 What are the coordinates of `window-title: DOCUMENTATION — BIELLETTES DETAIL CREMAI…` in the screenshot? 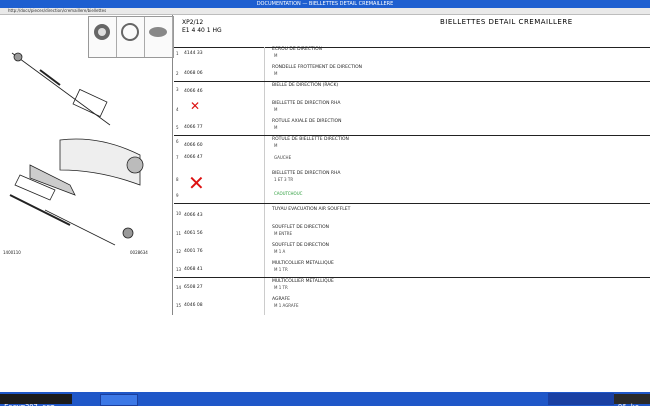 It's located at (325, 4).